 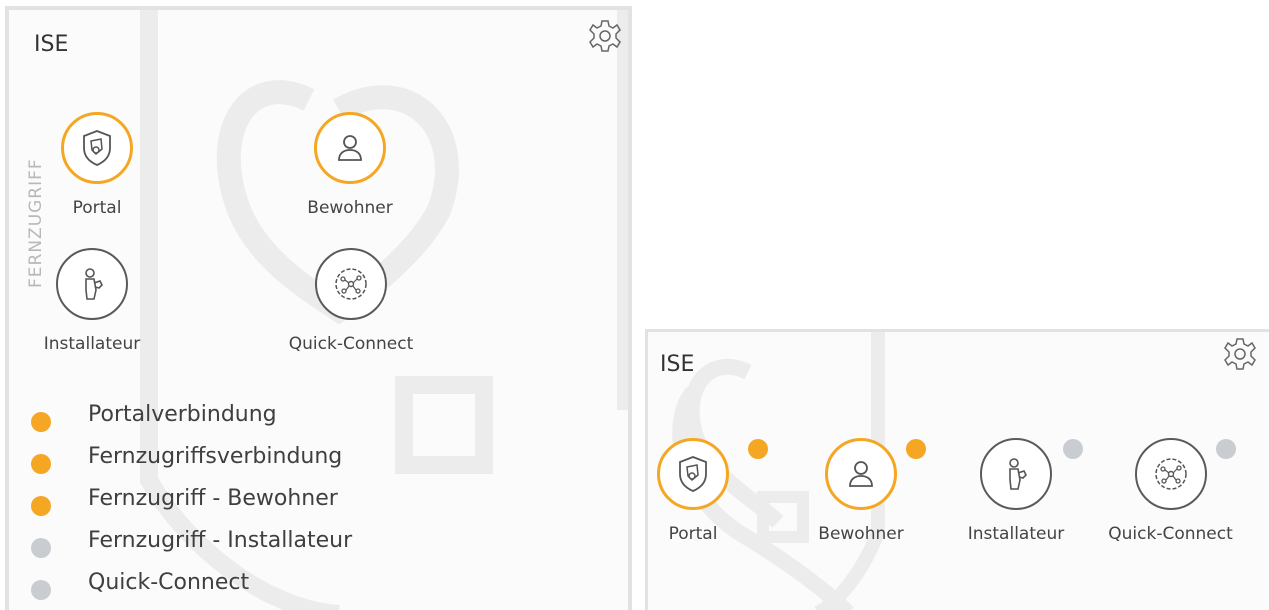 I want to click on legend-label: Quick-Connect, so click(x=169, y=582).